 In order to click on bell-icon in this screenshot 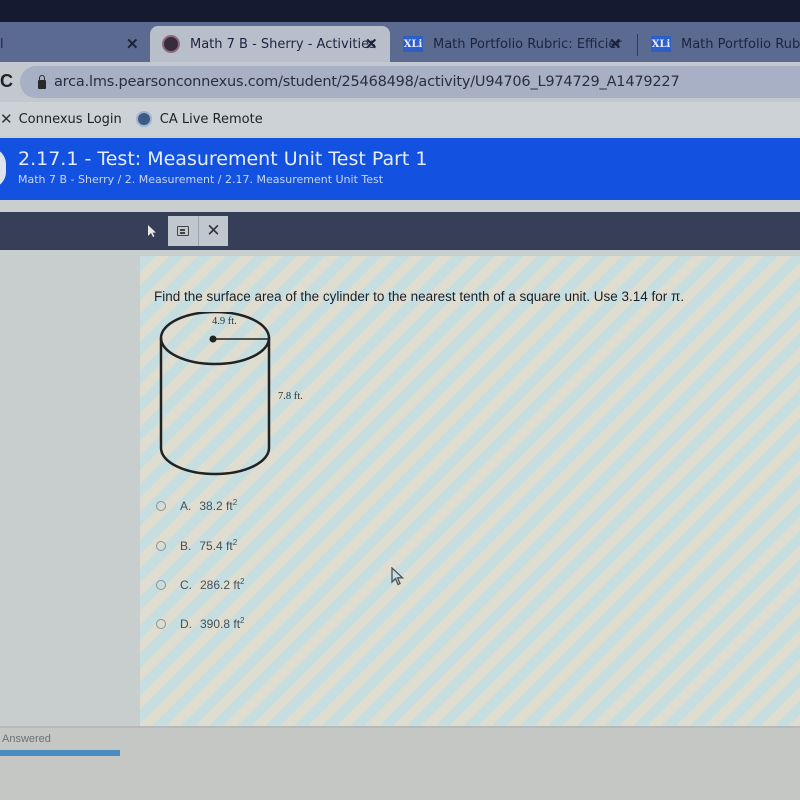, I will do `click(143, 119)`.